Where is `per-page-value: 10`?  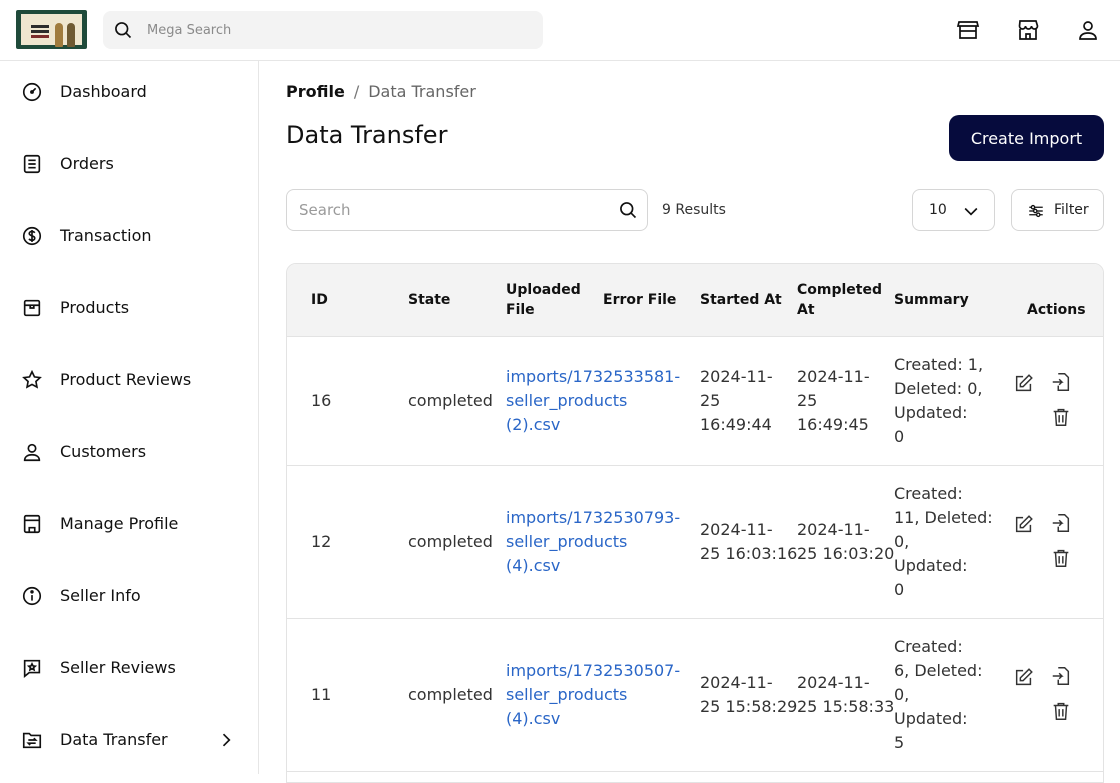 per-page-value: 10 is located at coordinates (938, 210).